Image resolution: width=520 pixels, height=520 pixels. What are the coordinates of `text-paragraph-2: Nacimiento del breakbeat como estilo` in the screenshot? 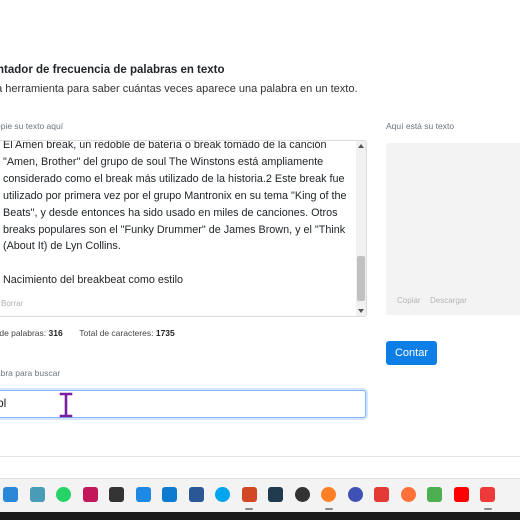 It's located at (93, 280).